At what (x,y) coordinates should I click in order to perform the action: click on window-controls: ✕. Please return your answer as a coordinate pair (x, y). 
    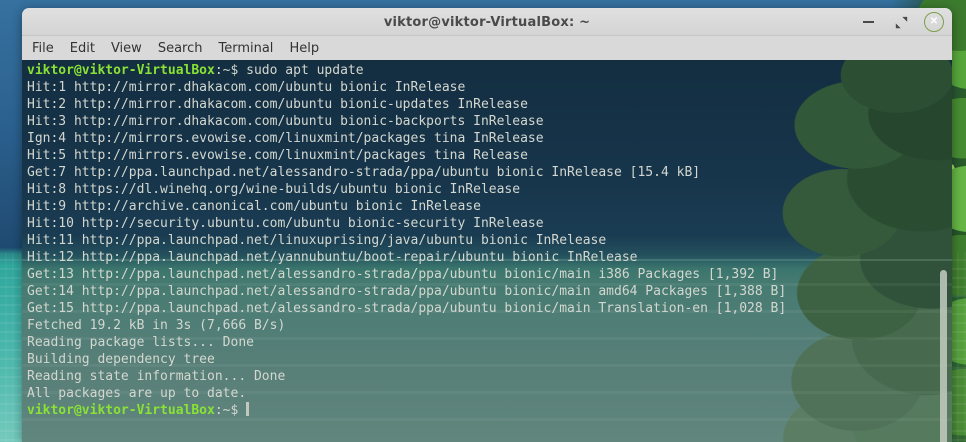
    Looking at the image, I should click on (901, 22).